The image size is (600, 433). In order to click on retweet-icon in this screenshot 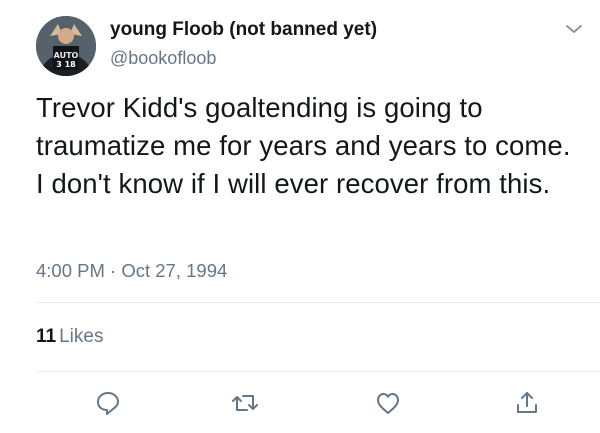, I will do `click(245, 403)`.